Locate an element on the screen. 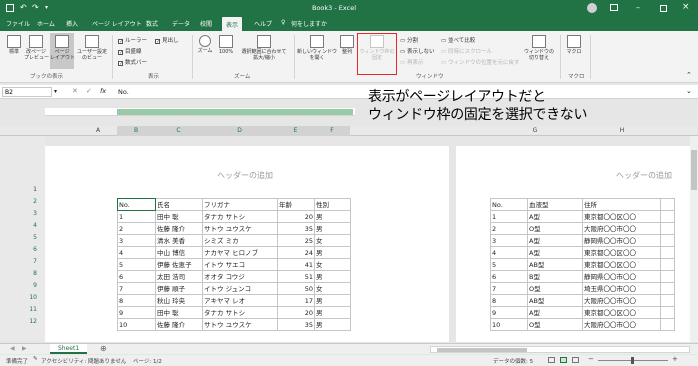 The width and height of the screenshot is (698, 366). table-cell: 静岡県〇〇市〇〇 is located at coordinates (621, 240).